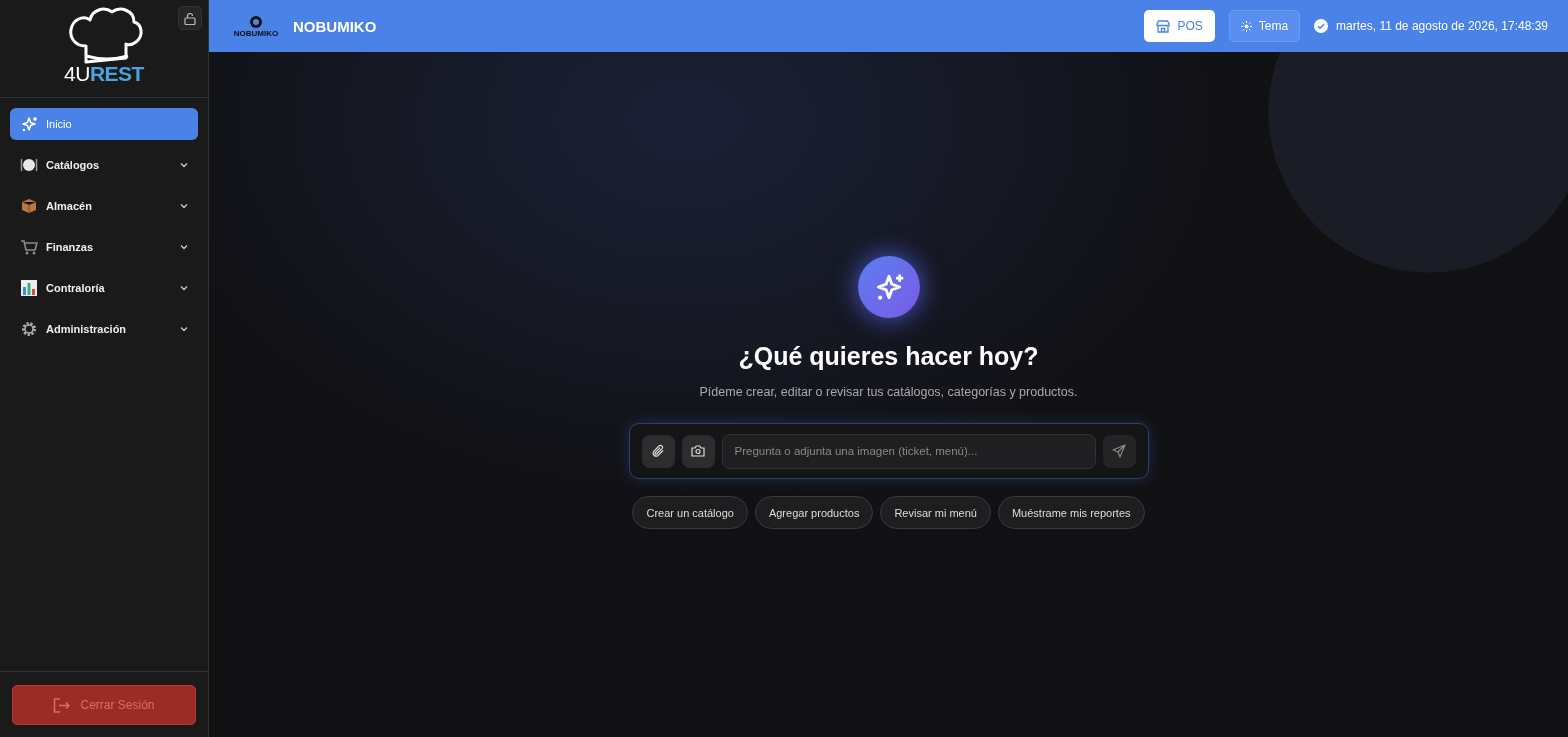  Describe the element at coordinates (104, 247) in the screenshot. I see `sidebar-item: Finanzas` at that location.